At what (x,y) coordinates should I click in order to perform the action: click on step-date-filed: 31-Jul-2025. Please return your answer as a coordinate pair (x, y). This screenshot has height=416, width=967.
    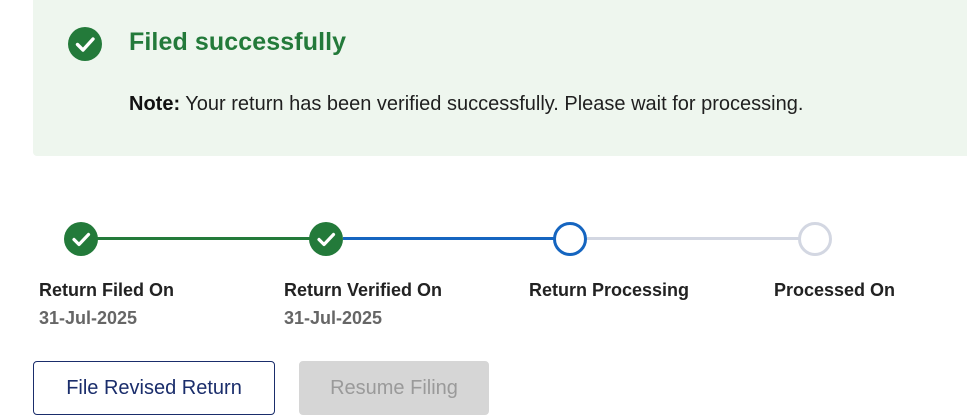
    Looking at the image, I should click on (88, 318).